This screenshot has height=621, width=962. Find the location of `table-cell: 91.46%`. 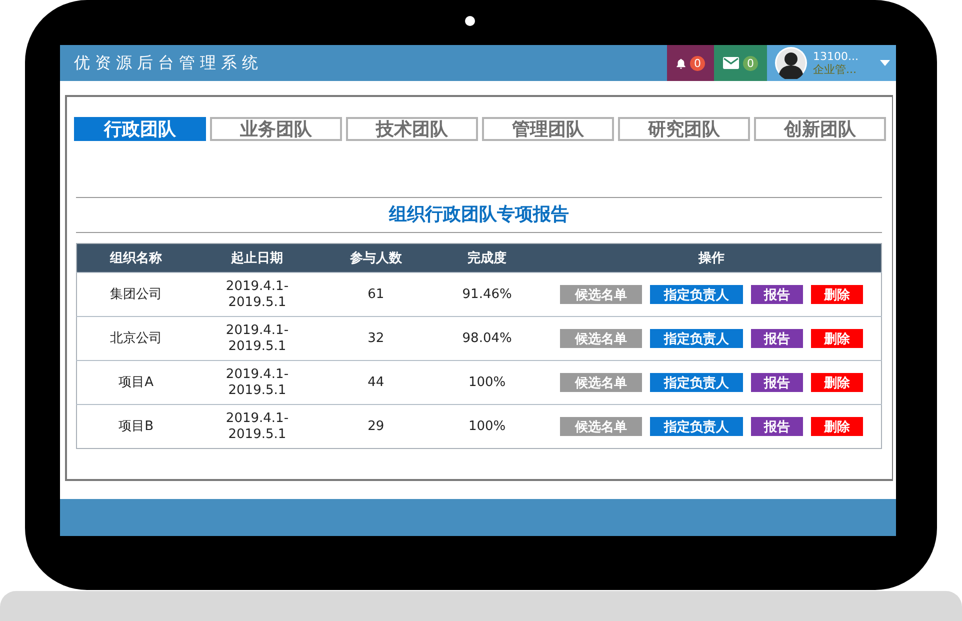

table-cell: 91.46% is located at coordinates (487, 294).